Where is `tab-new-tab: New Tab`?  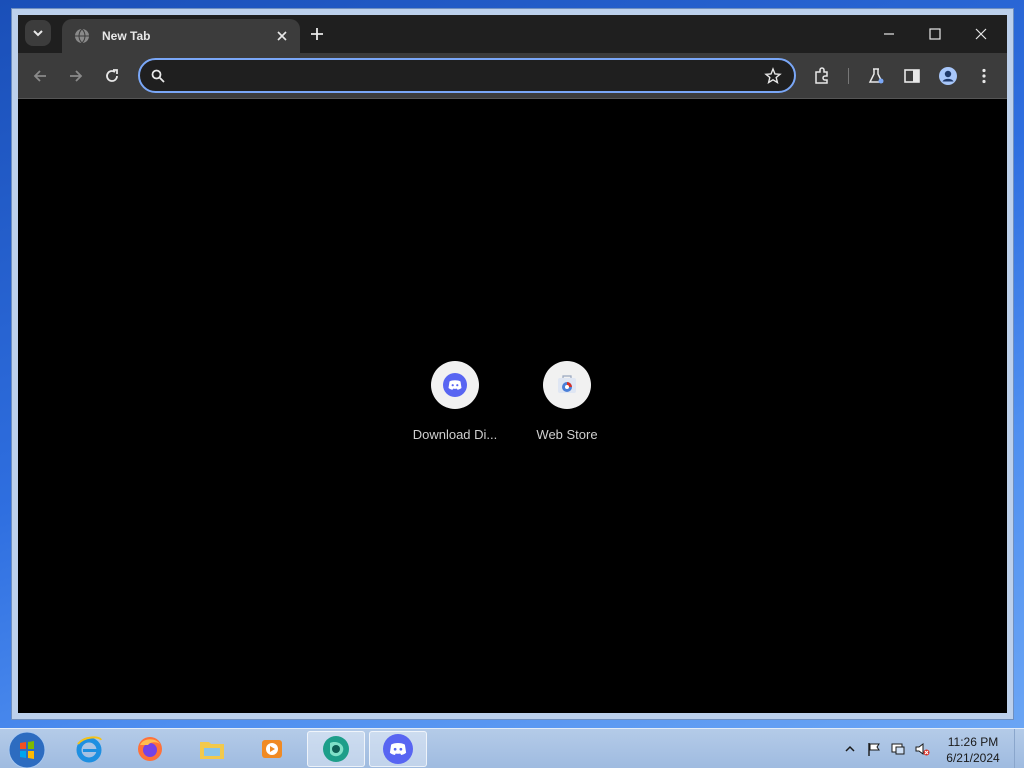
tab-new-tab: New Tab is located at coordinates (181, 36).